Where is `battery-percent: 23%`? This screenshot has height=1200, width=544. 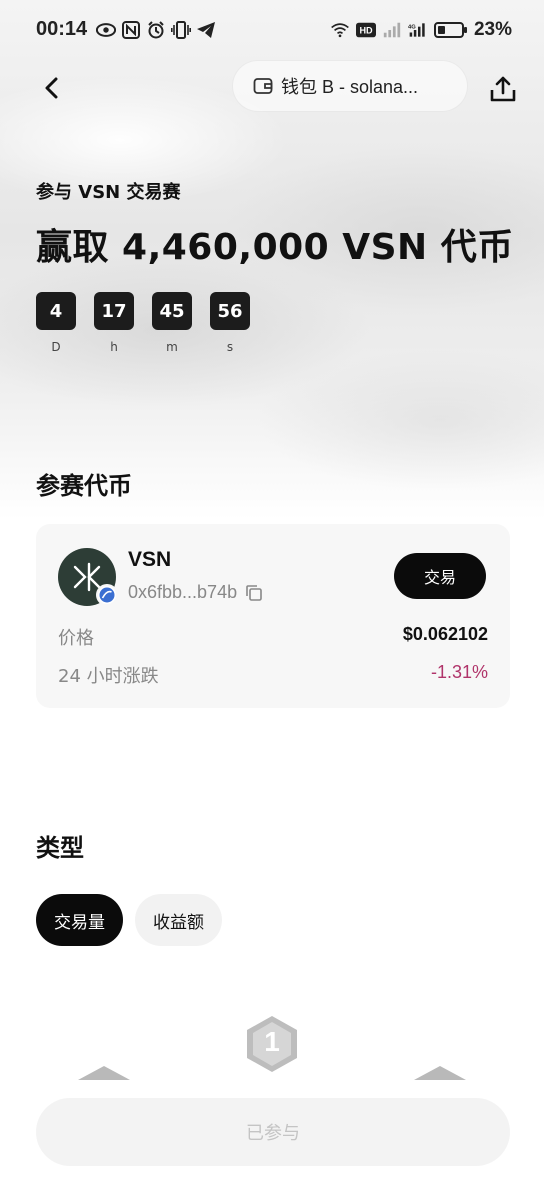
battery-percent: 23% is located at coordinates (492, 29).